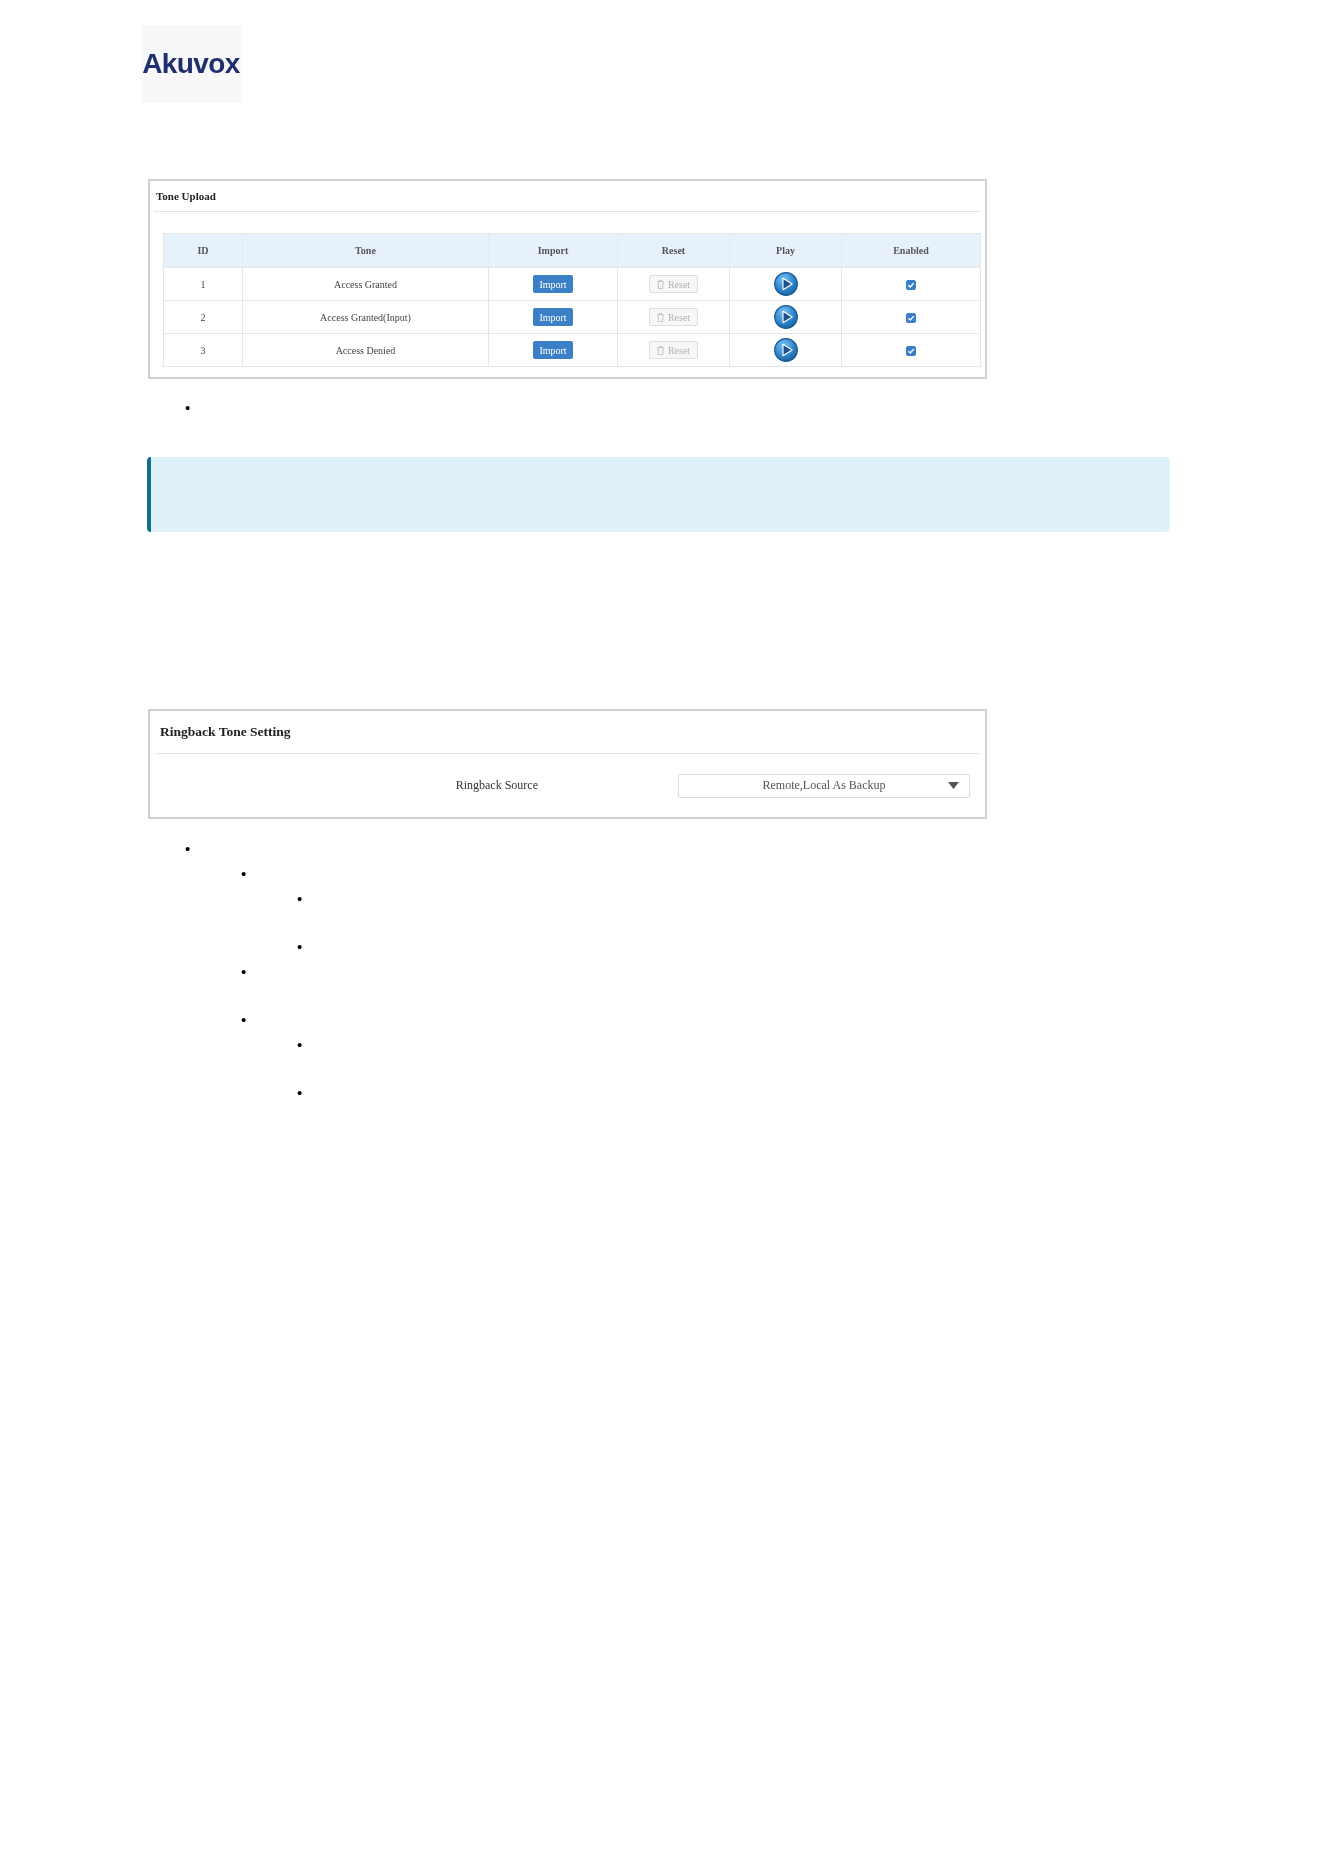 The height and width of the screenshot is (1872, 1324). What do you see at coordinates (225, 732) in the screenshot?
I see `panel-title: Ringback Tone Setting` at bounding box center [225, 732].